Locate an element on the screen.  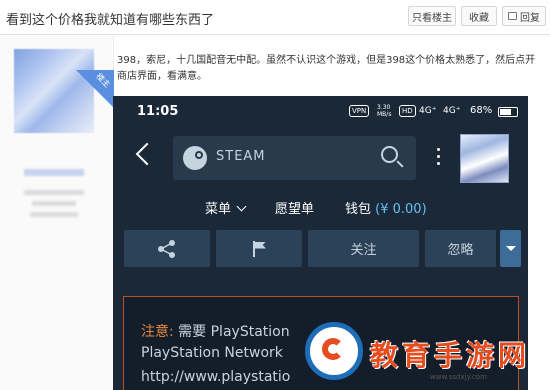
more-options-button is located at coordinates (510, 248).